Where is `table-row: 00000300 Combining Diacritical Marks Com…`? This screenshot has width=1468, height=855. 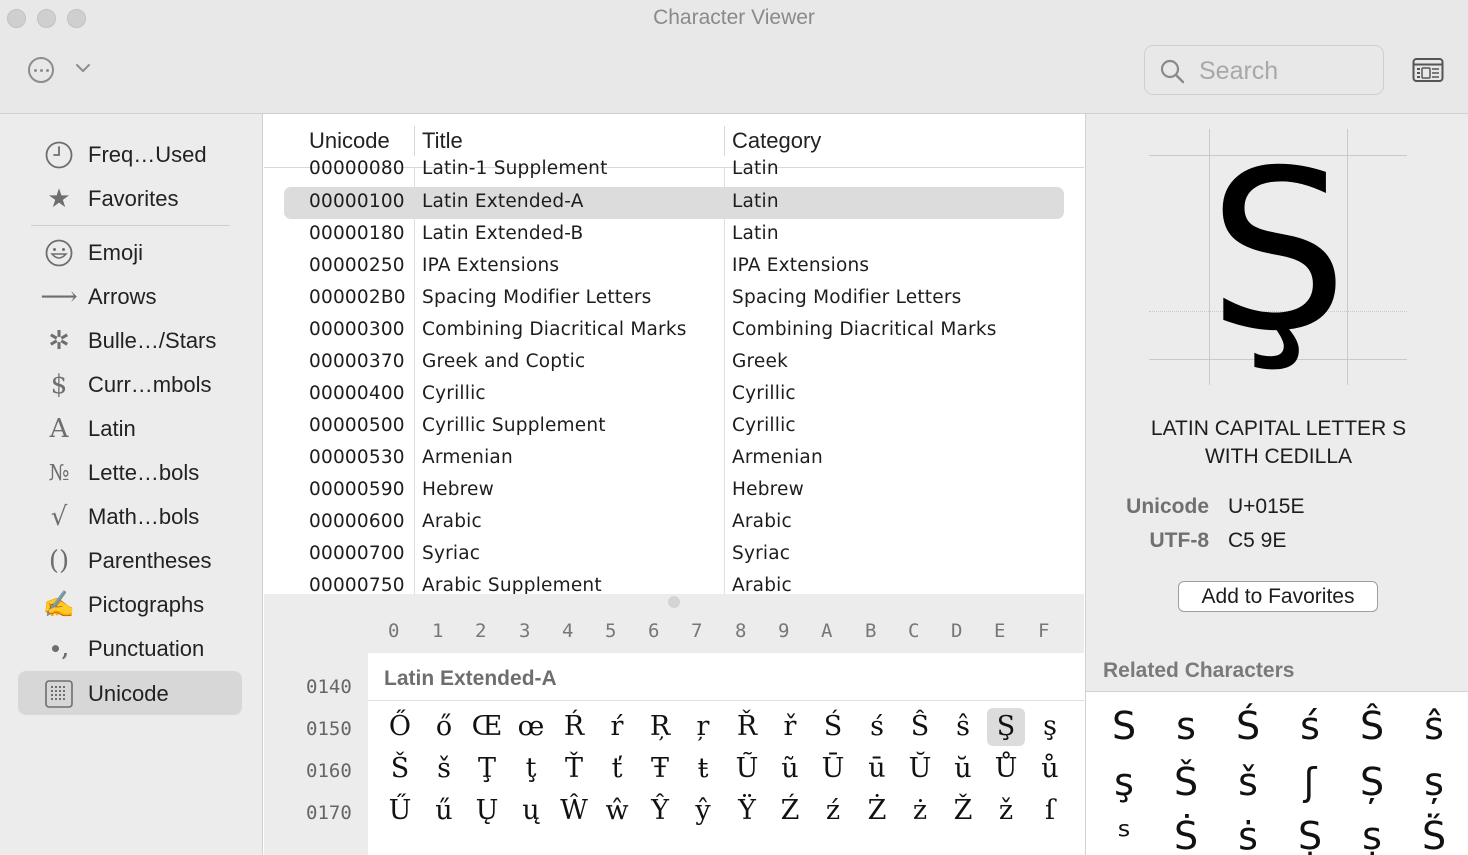
table-row: 00000300 Combining Diacritical Marks Com… is located at coordinates (674, 331).